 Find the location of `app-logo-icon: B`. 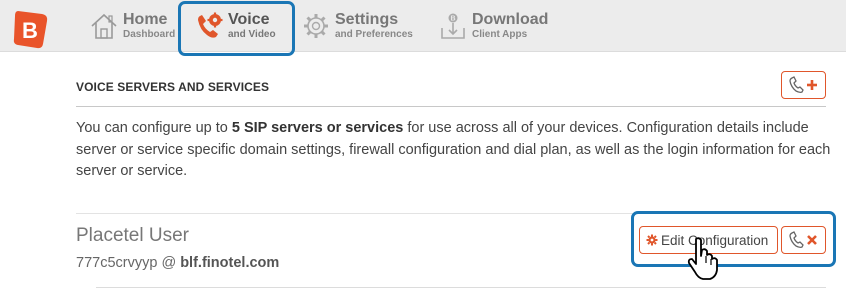

app-logo-icon: B is located at coordinates (31, 29).